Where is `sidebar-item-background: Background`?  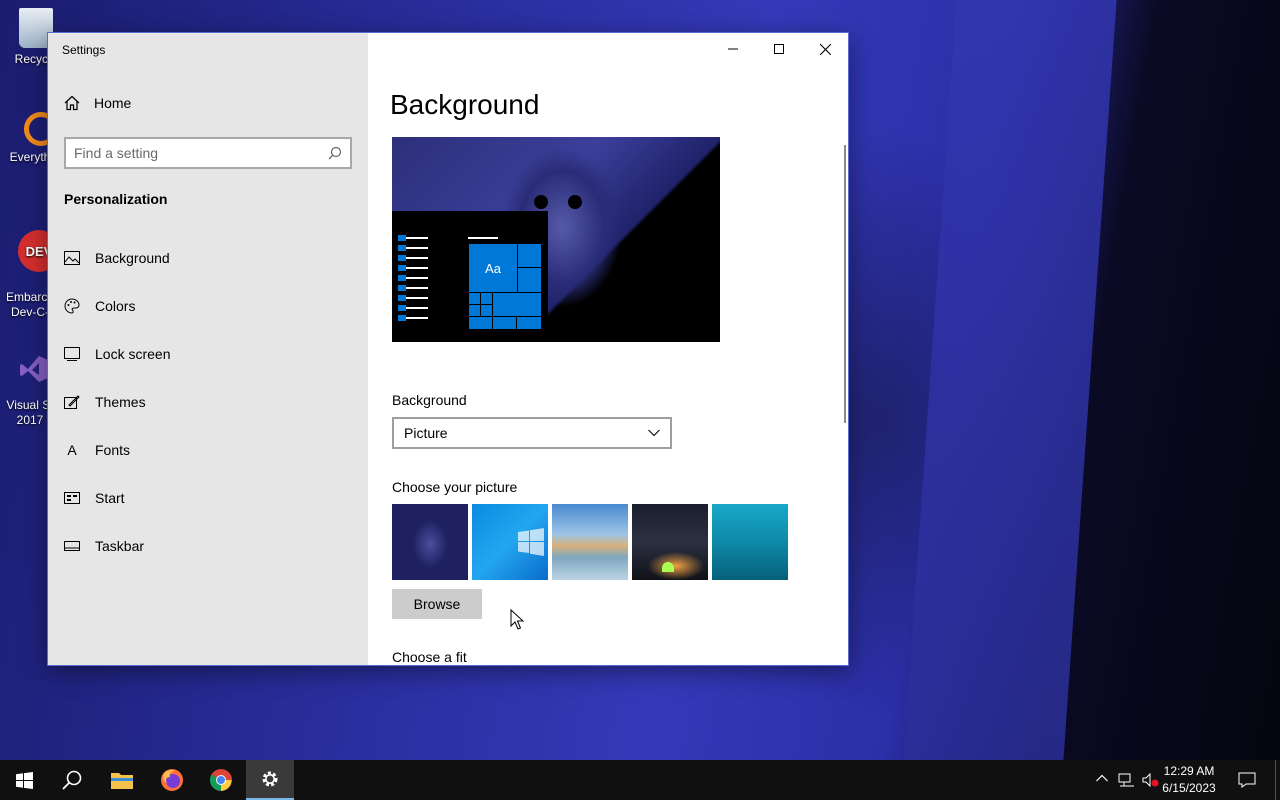 sidebar-item-background: Background is located at coordinates (208, 258).